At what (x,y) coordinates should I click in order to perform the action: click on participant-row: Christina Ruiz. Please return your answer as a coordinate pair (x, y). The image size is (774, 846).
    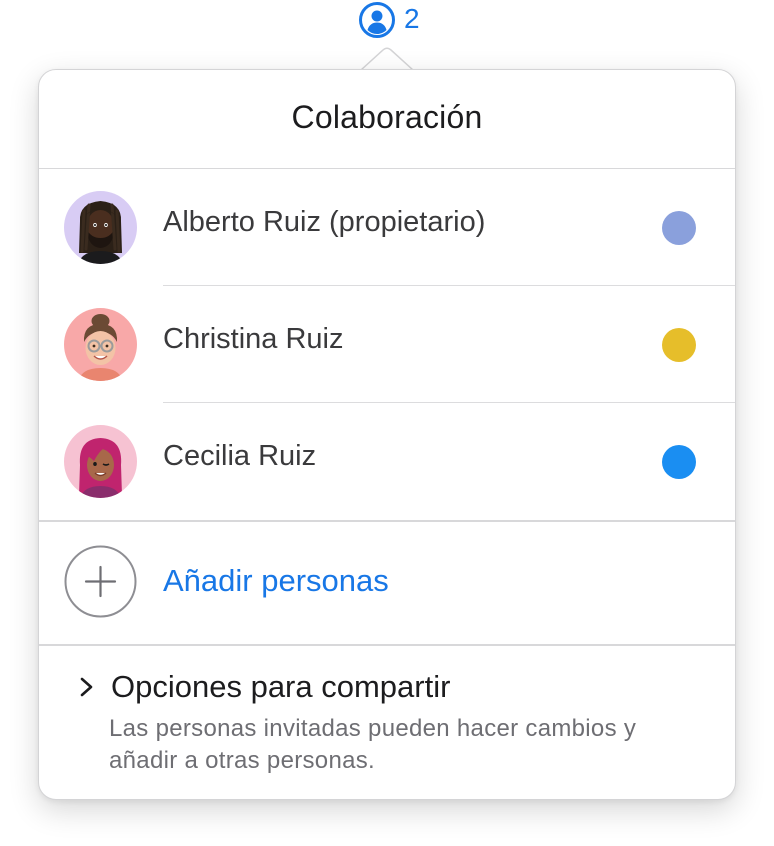
    Looking at the image, I should click on (387, 345).